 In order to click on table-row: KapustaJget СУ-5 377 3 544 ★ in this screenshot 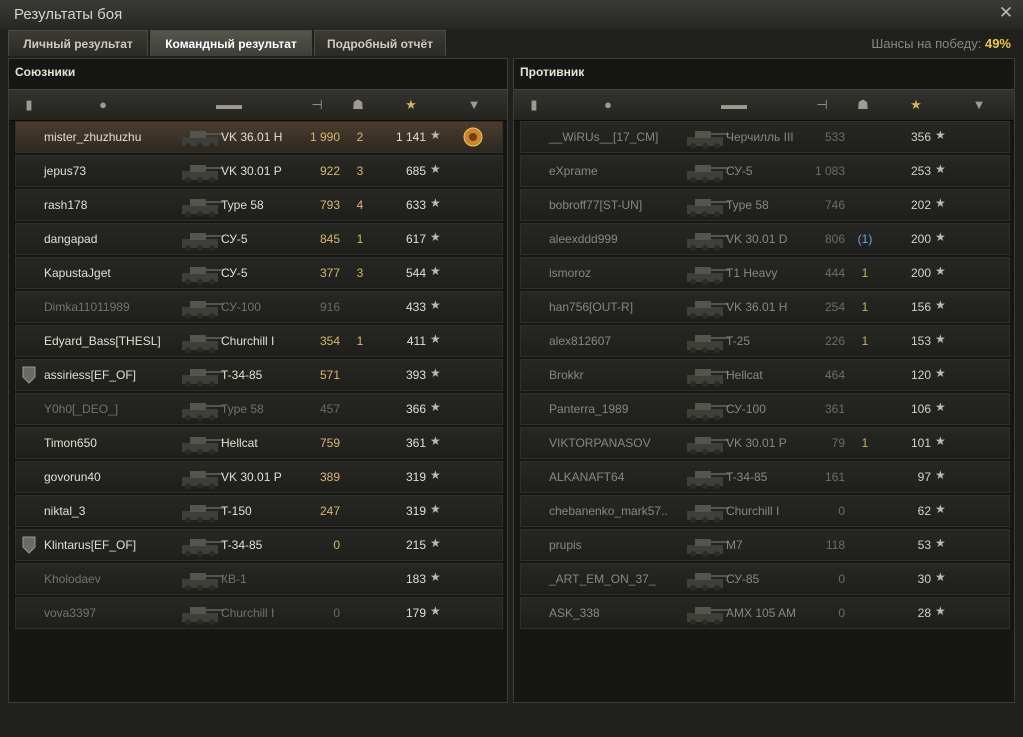, I will do `click(259, 273)`.